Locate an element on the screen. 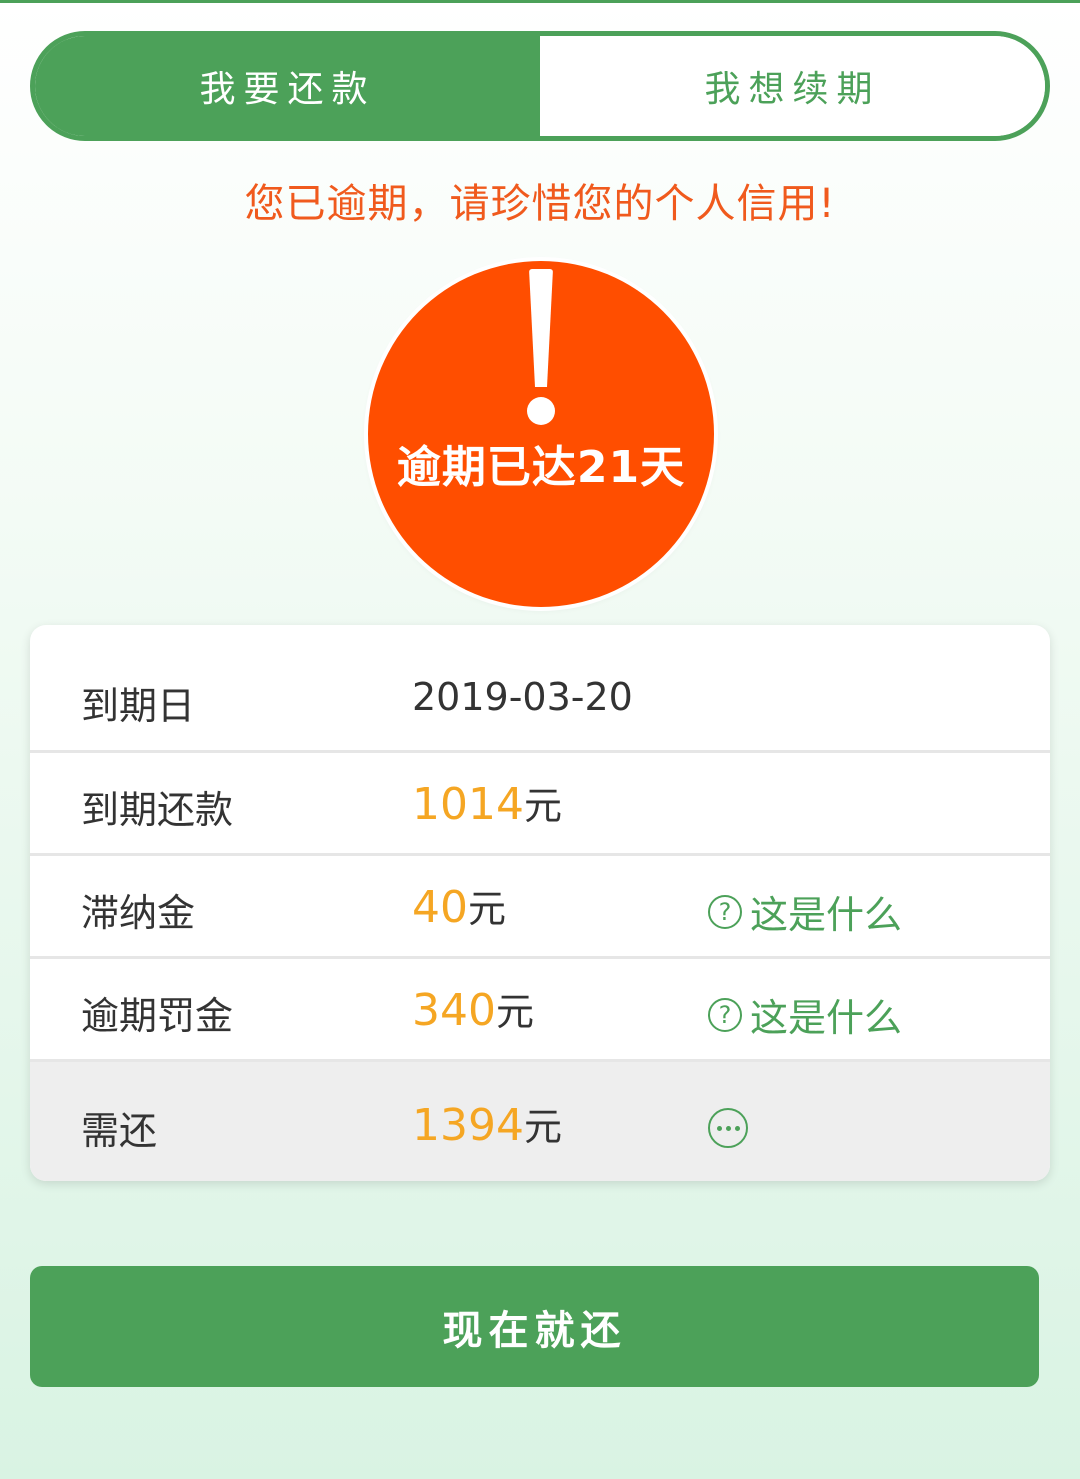  total-due-amount: 1394 is located at coordinates (468, 1125).